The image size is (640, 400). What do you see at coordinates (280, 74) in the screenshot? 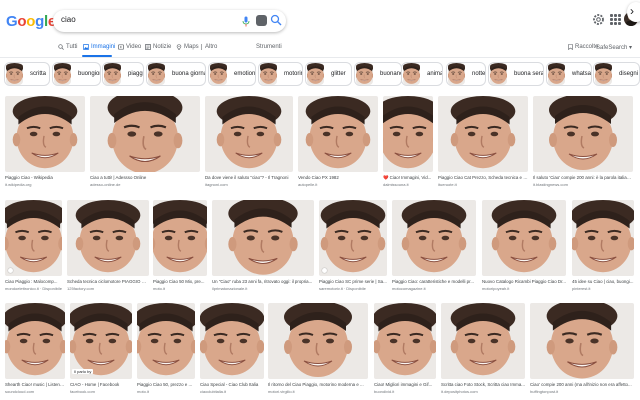
I see `related-search-chip: motorino` at bounding box center [280, 74].